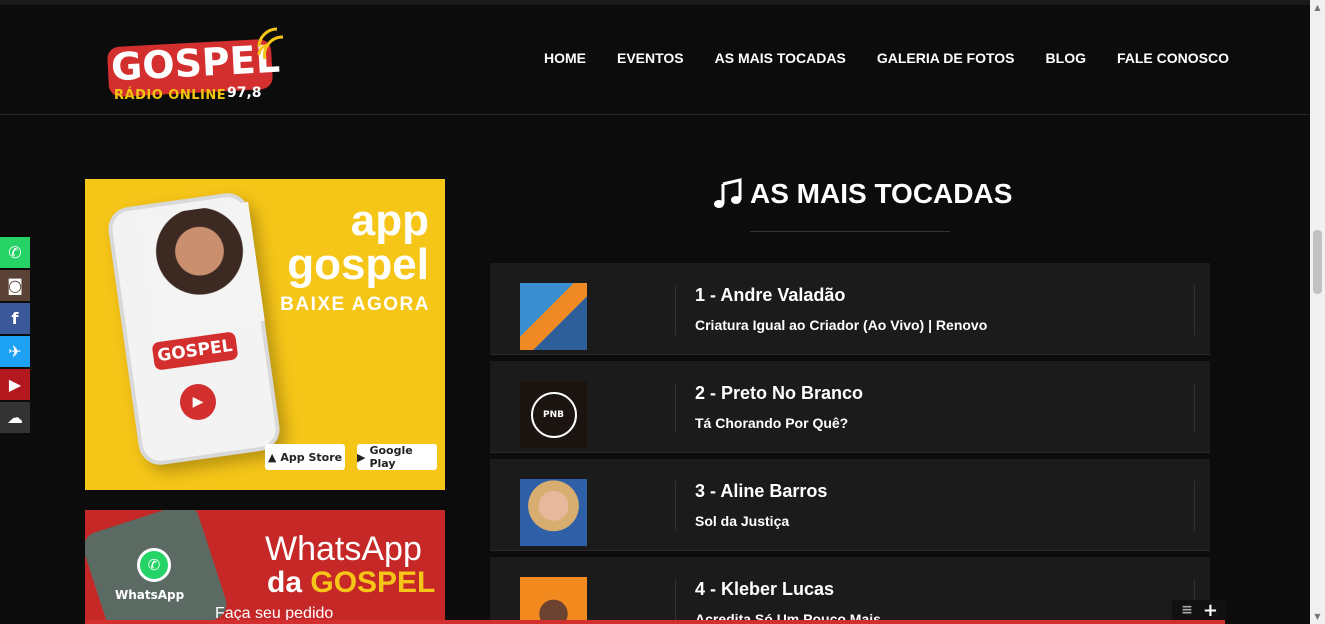 Image resolution: width=1325 pixels, height=624 pixels. I want to click on track-cover: PNB, so click(553, 414).